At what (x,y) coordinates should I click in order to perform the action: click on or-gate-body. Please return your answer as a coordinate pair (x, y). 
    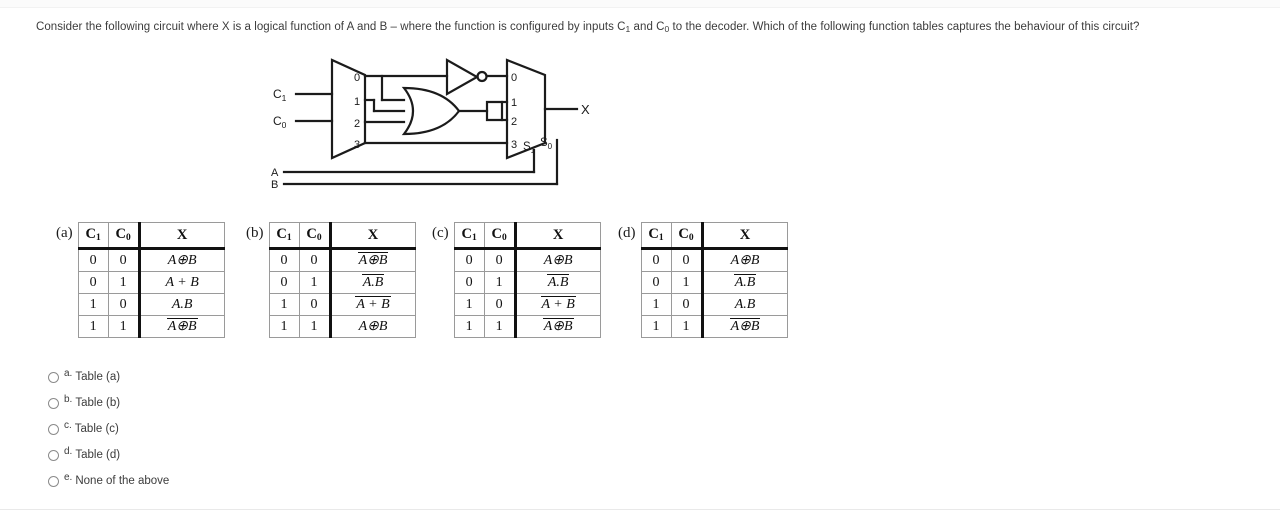
    Looking at the image, I should click on (431, 111).